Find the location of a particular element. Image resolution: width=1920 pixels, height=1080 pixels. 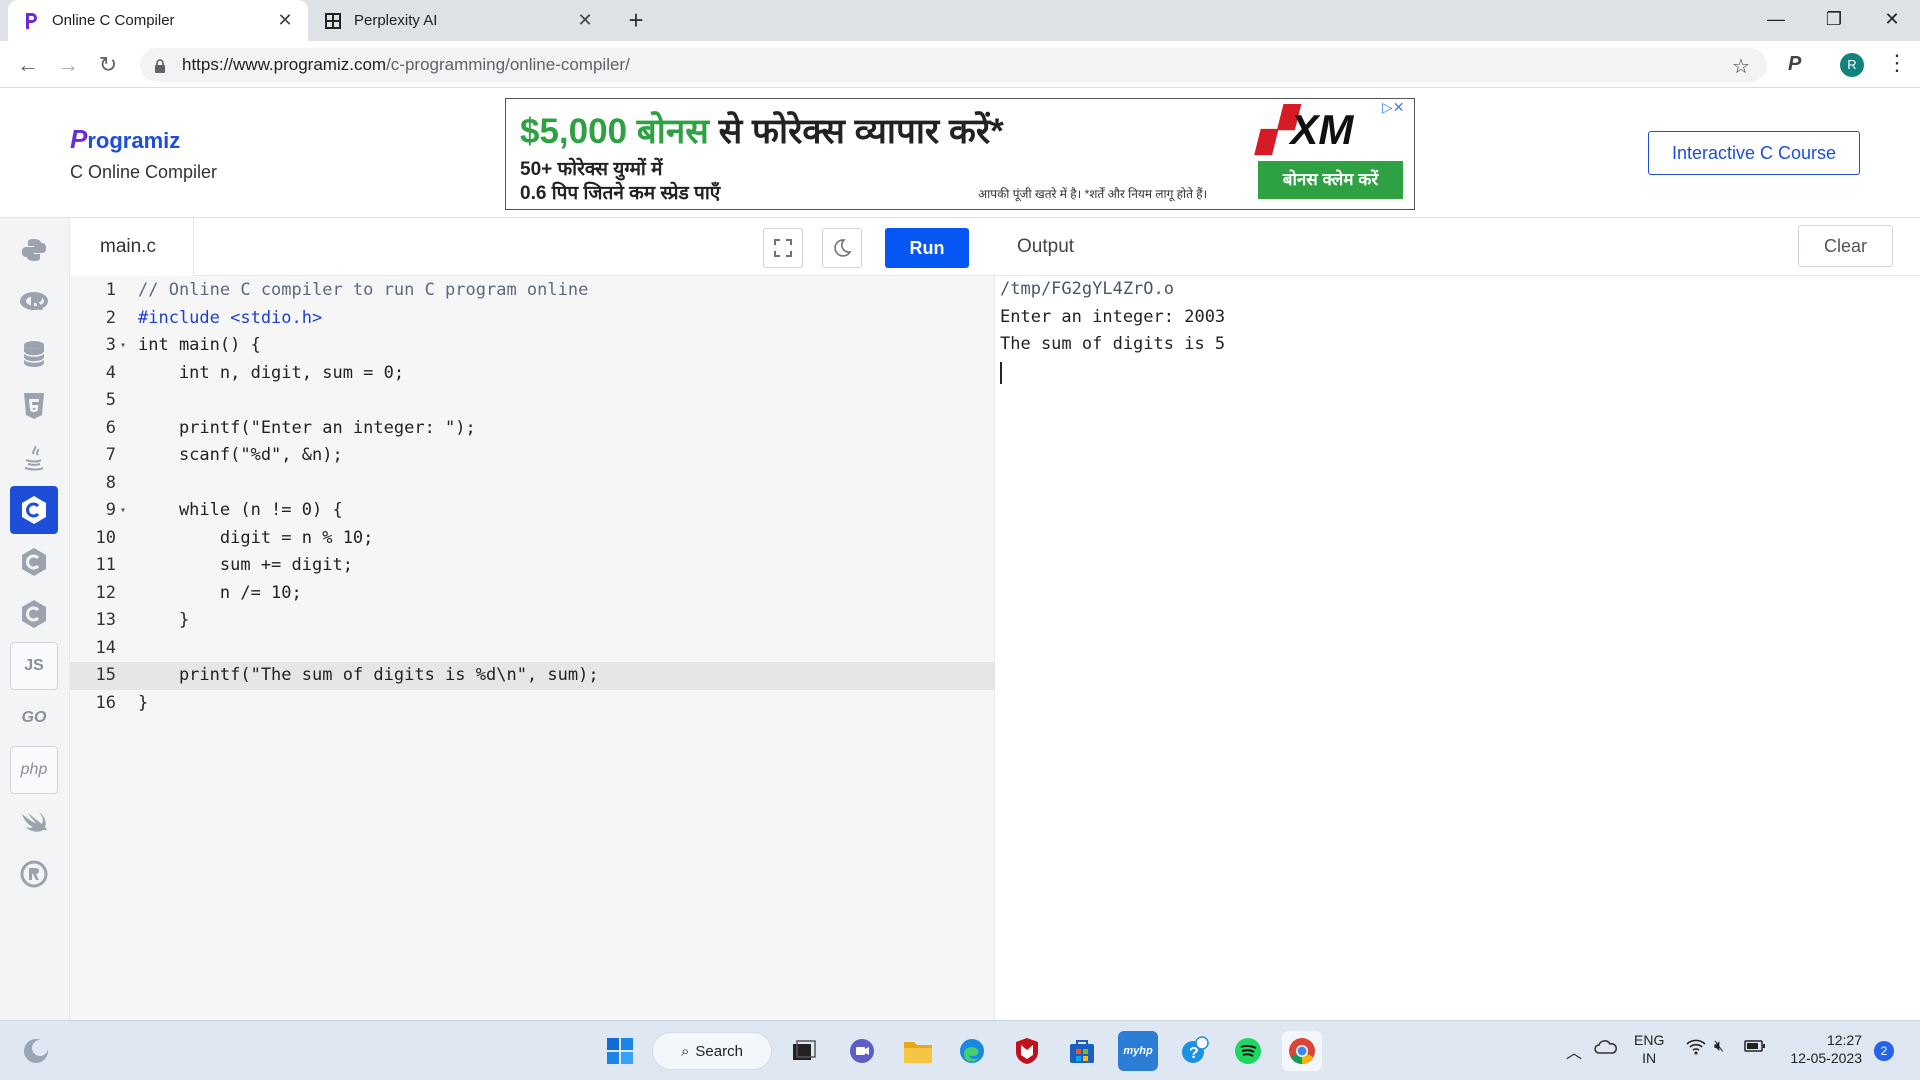

programiz-logo: Programiz is located at coordinates (125, 139).